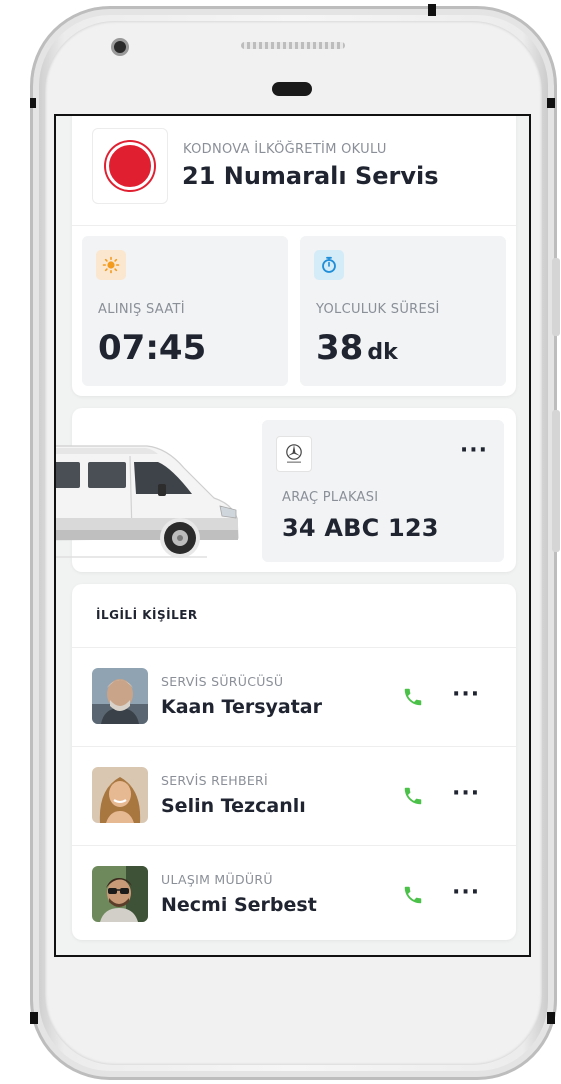 This screenshot has height=1084, width=561. I want to click on trip-duration-number: 38, so click(340, 348).